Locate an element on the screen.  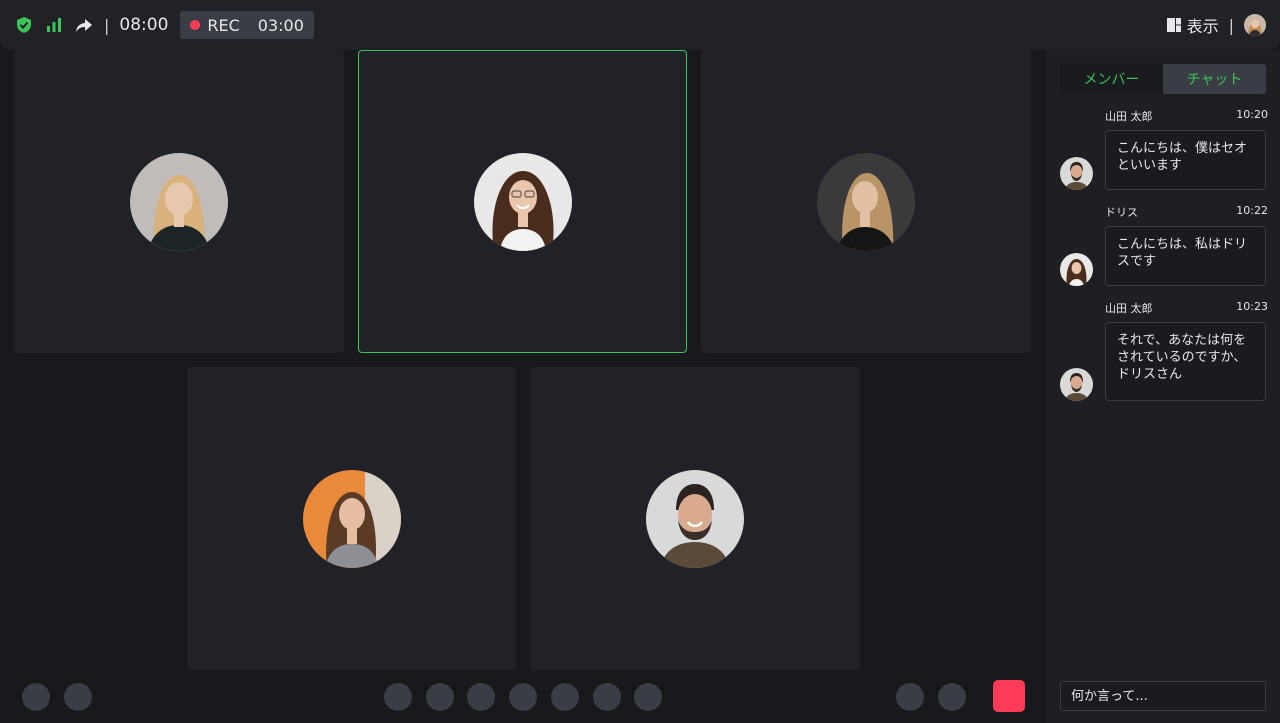
message-header: 山田 太郎 10:23 is located at coordinates (1186, 308).